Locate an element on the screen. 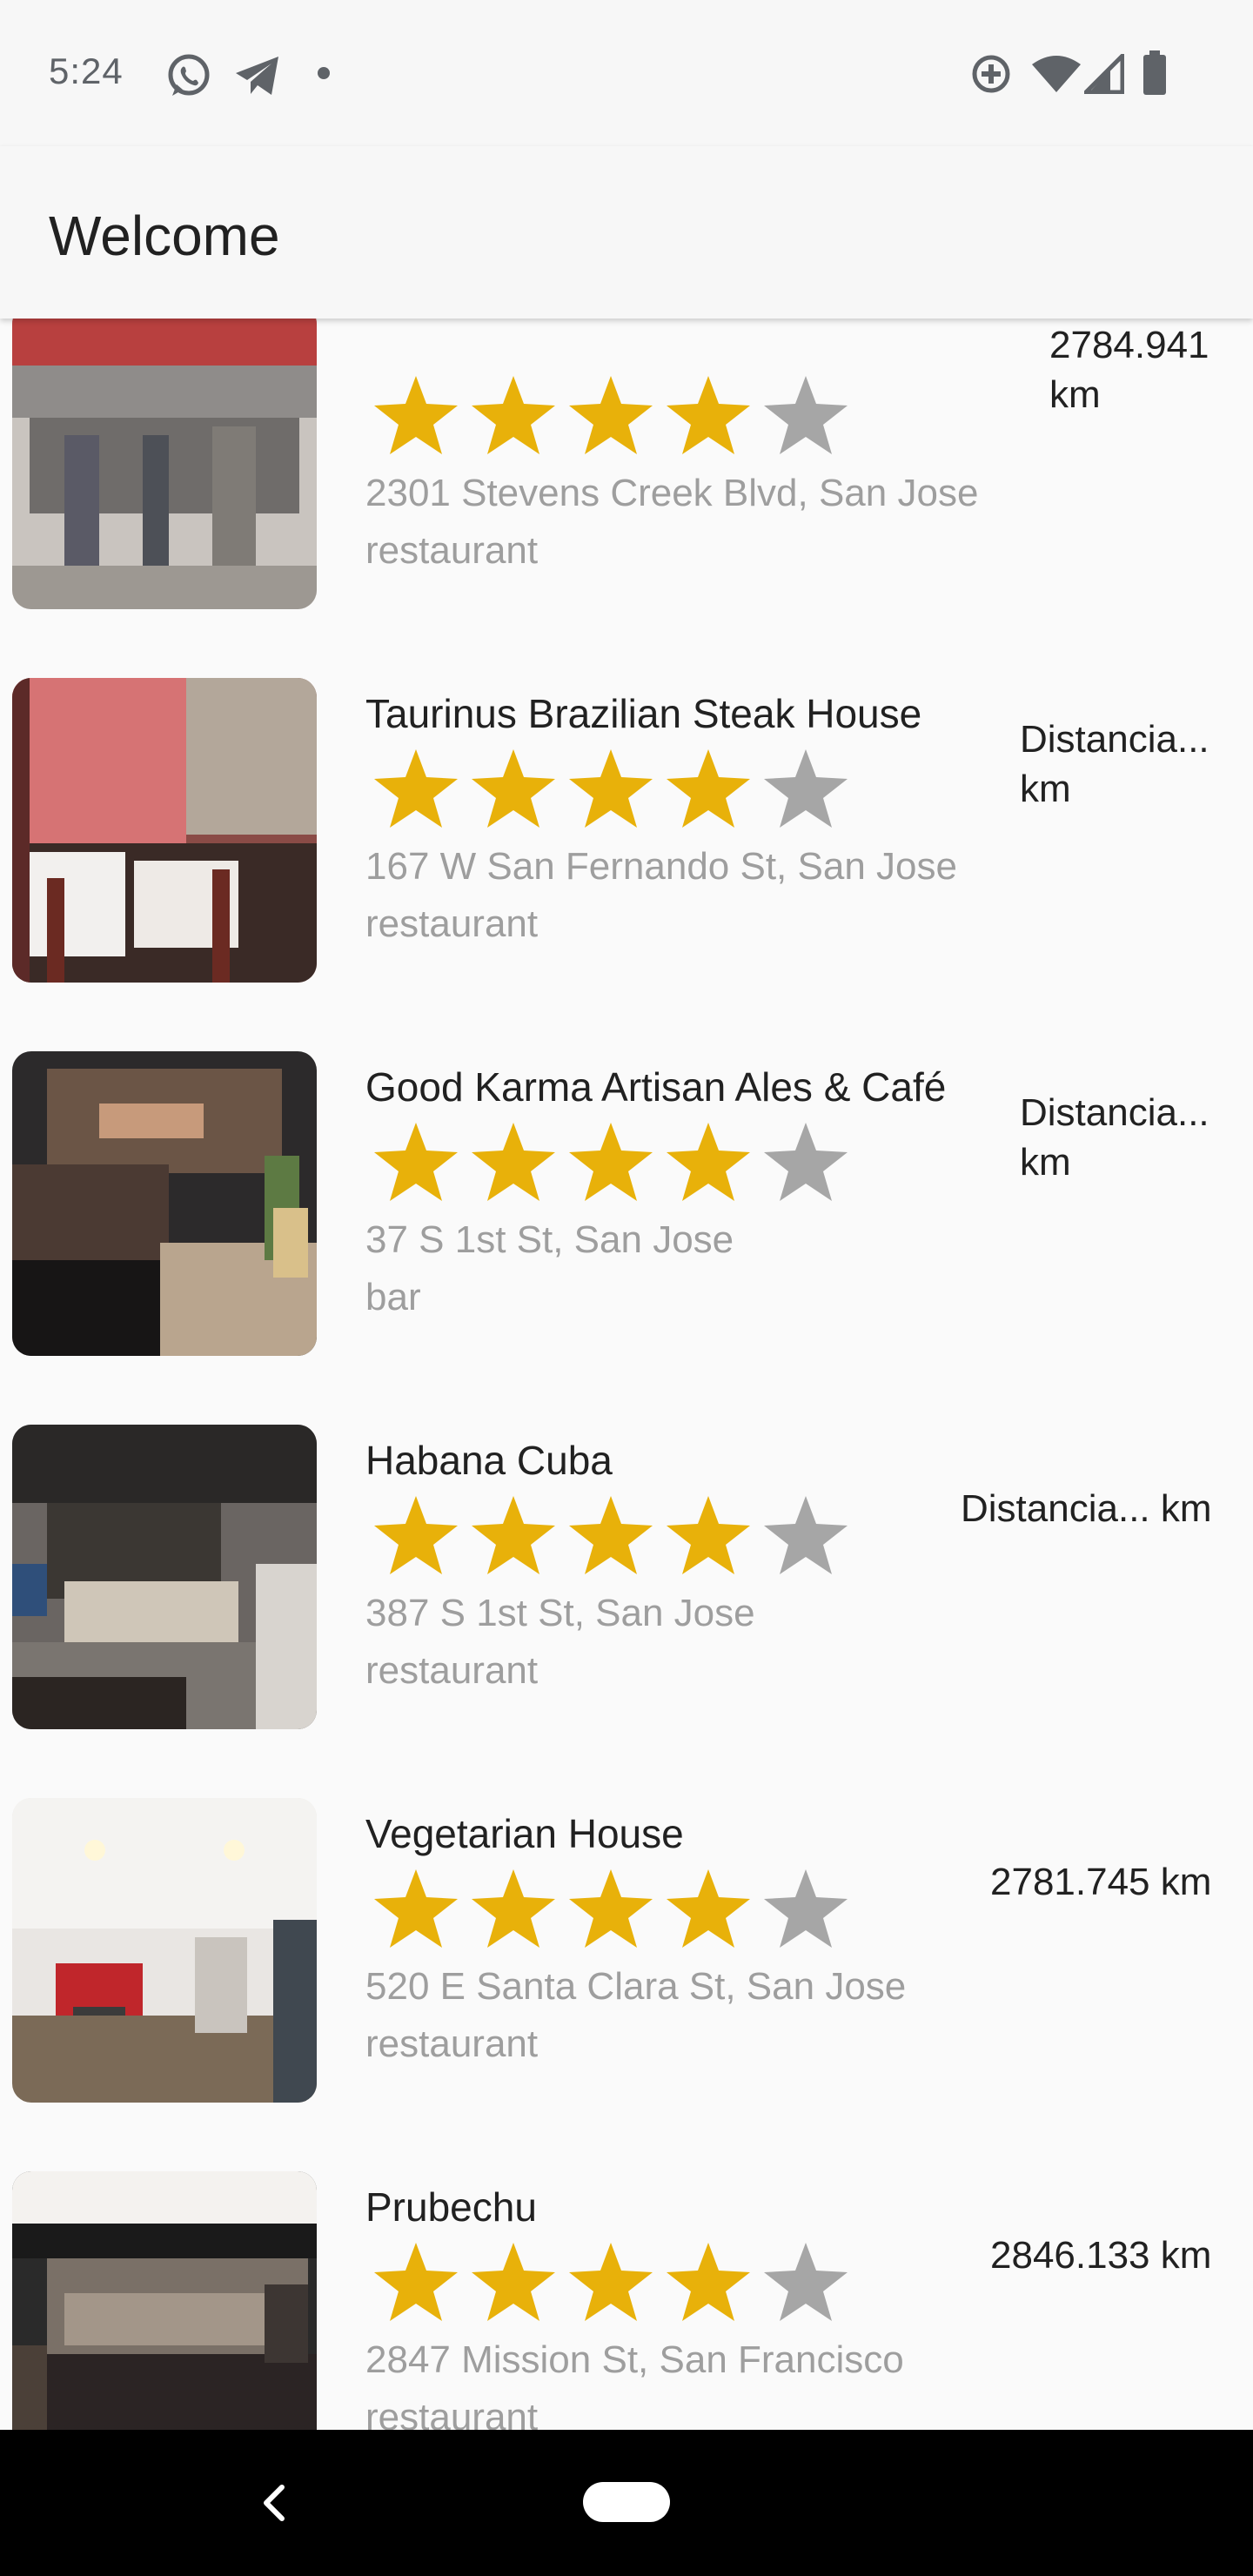 This screenshot has width=1253, height=2576. distance-line: Distancia... km is located at coordinates (1086, 1509).